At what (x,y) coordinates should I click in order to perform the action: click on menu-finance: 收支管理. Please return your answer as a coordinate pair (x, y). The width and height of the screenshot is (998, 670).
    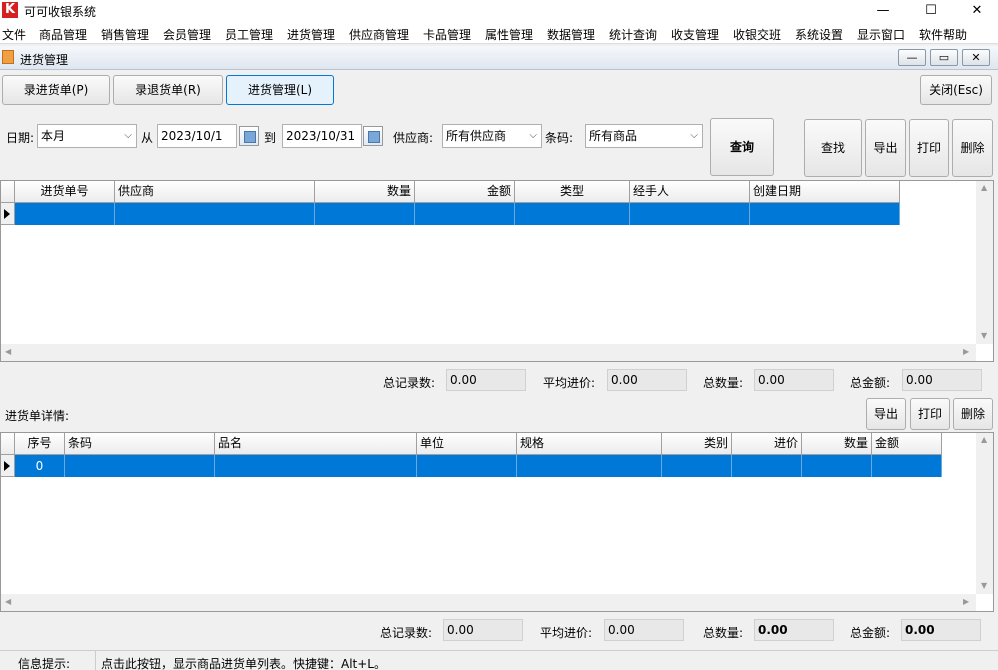
    Looking at the image, I should click on (695, 34).